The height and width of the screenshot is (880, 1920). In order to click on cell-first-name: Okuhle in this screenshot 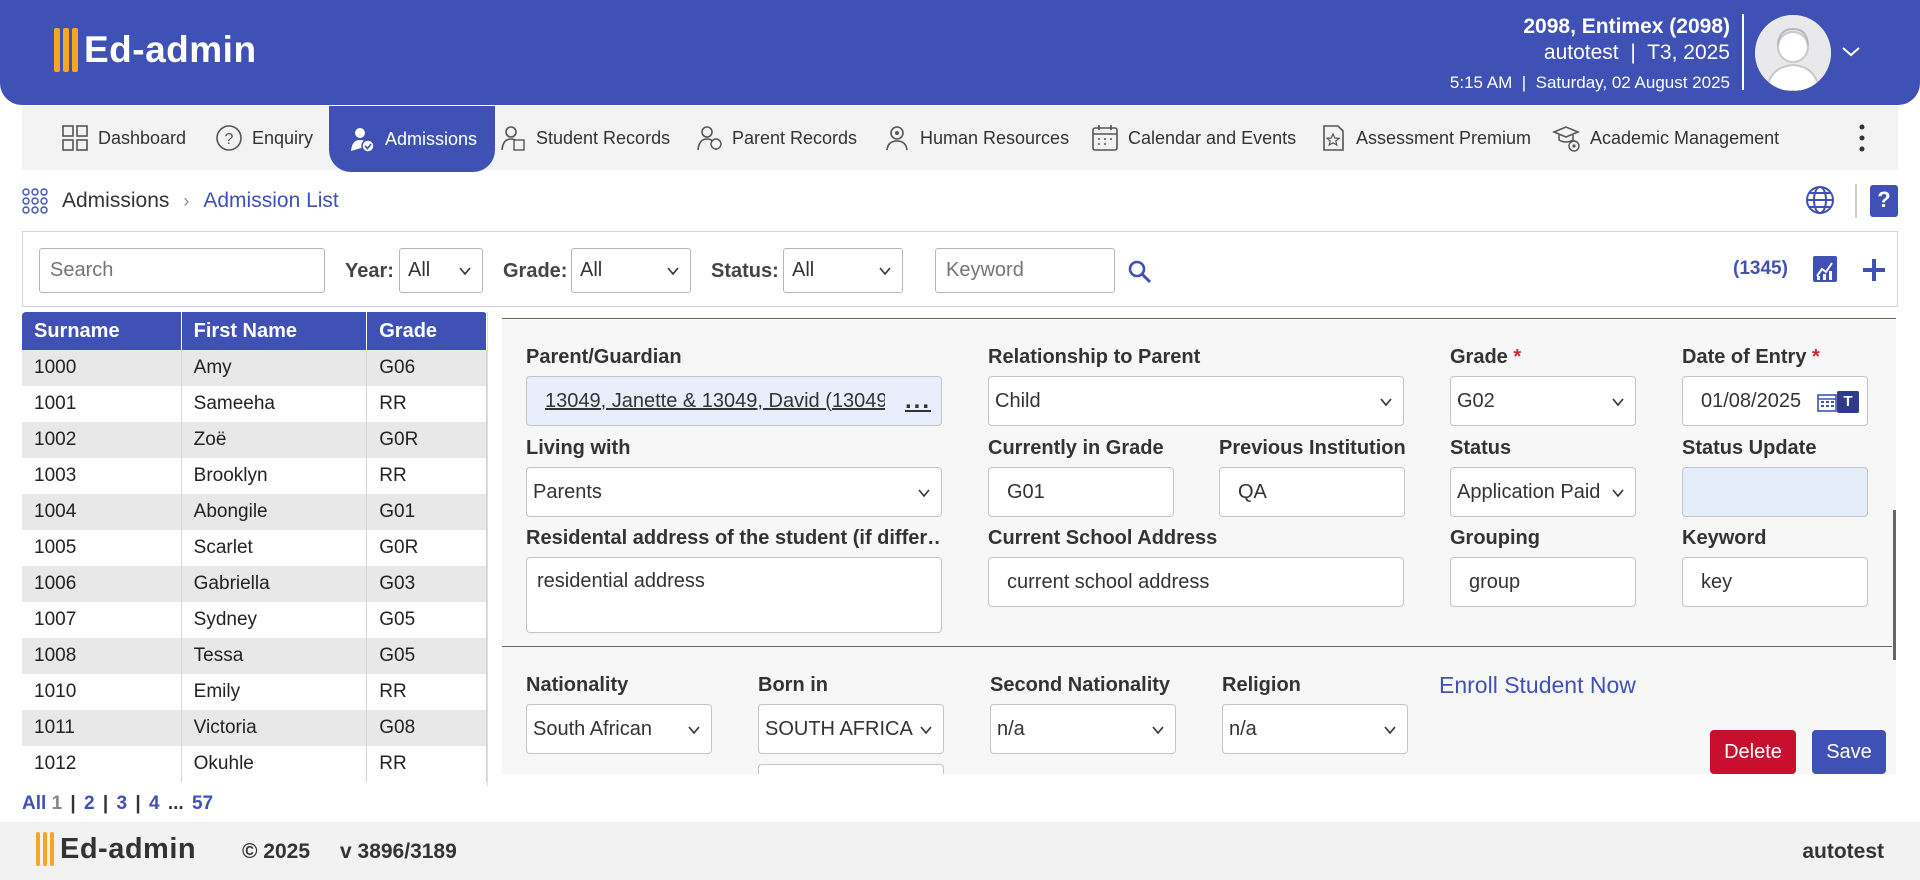, I will do `click(275, 764)`.